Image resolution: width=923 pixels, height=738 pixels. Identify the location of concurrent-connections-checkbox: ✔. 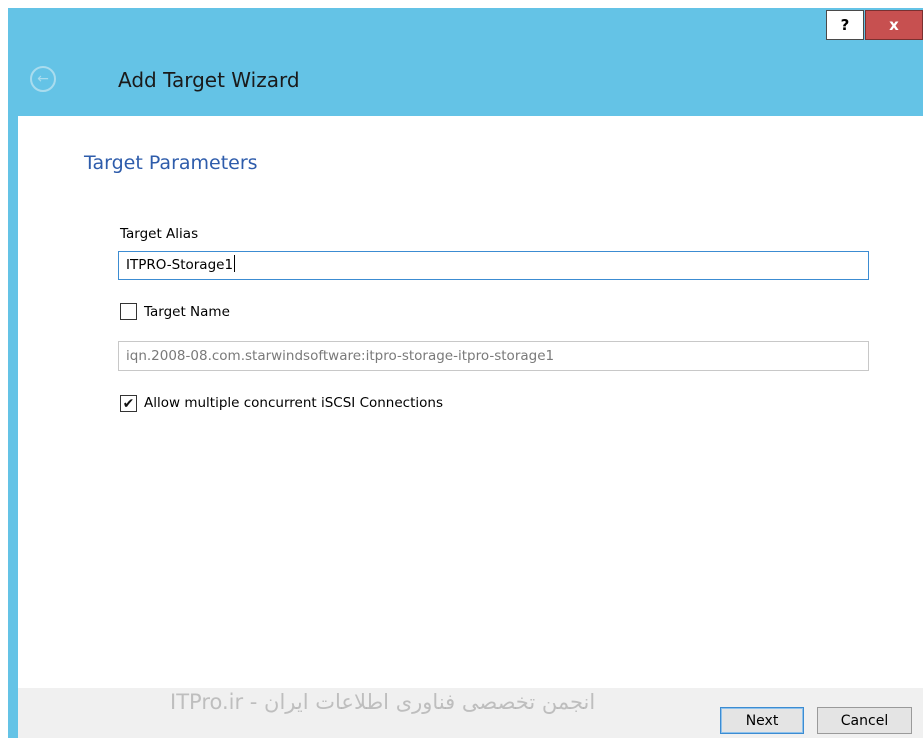
(128, 403).